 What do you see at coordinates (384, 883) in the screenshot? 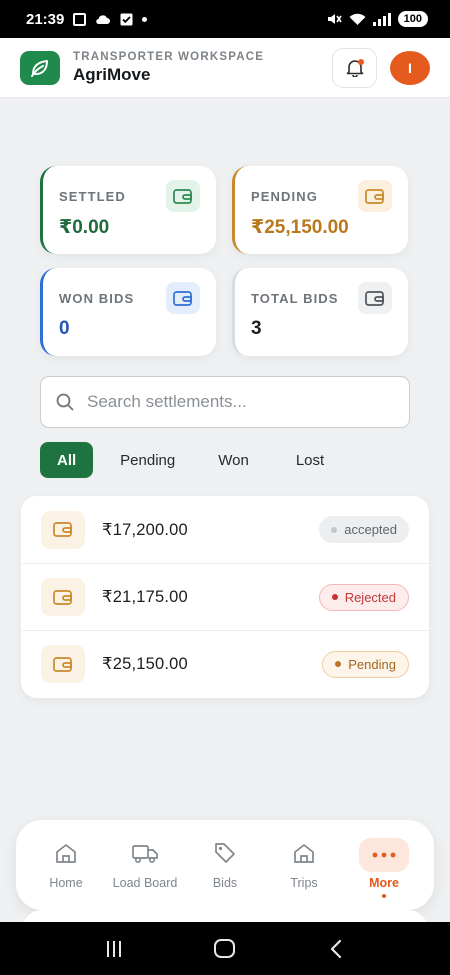
I see `nav-label: More` at bounding box center [384, 883].